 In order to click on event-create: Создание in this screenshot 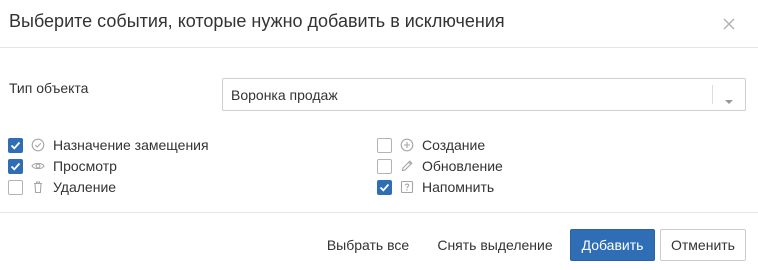, I will do `click(431, 145)`.